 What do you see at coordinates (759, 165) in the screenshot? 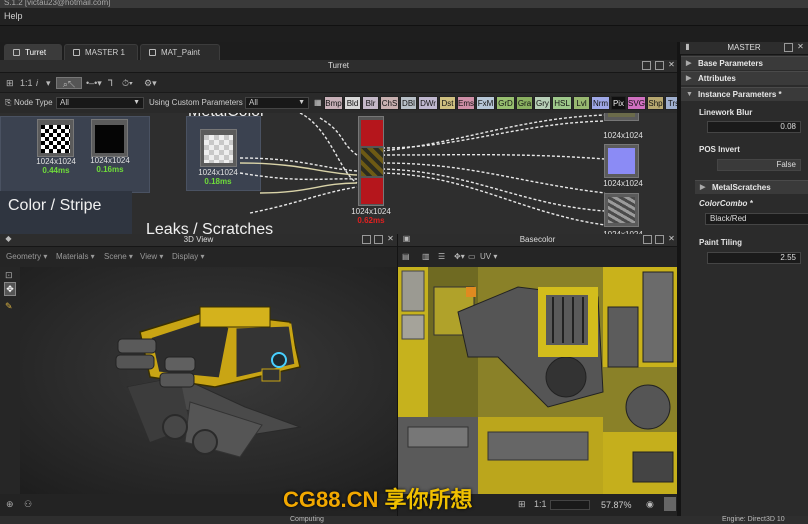
I see `pos-invert-toggle: False` at bounding box center [759, 165].